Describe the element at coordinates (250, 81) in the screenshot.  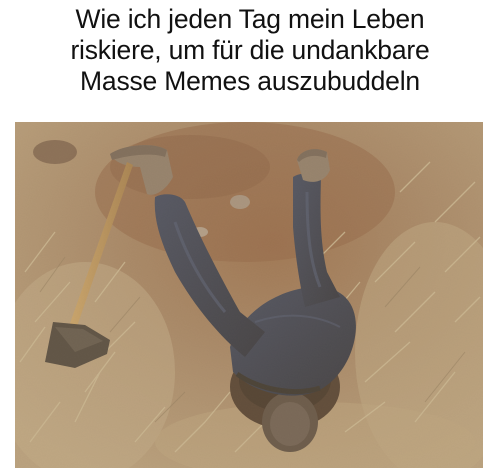
I see `caption-line-3: Masse Memes auszubuddeln` at that location.